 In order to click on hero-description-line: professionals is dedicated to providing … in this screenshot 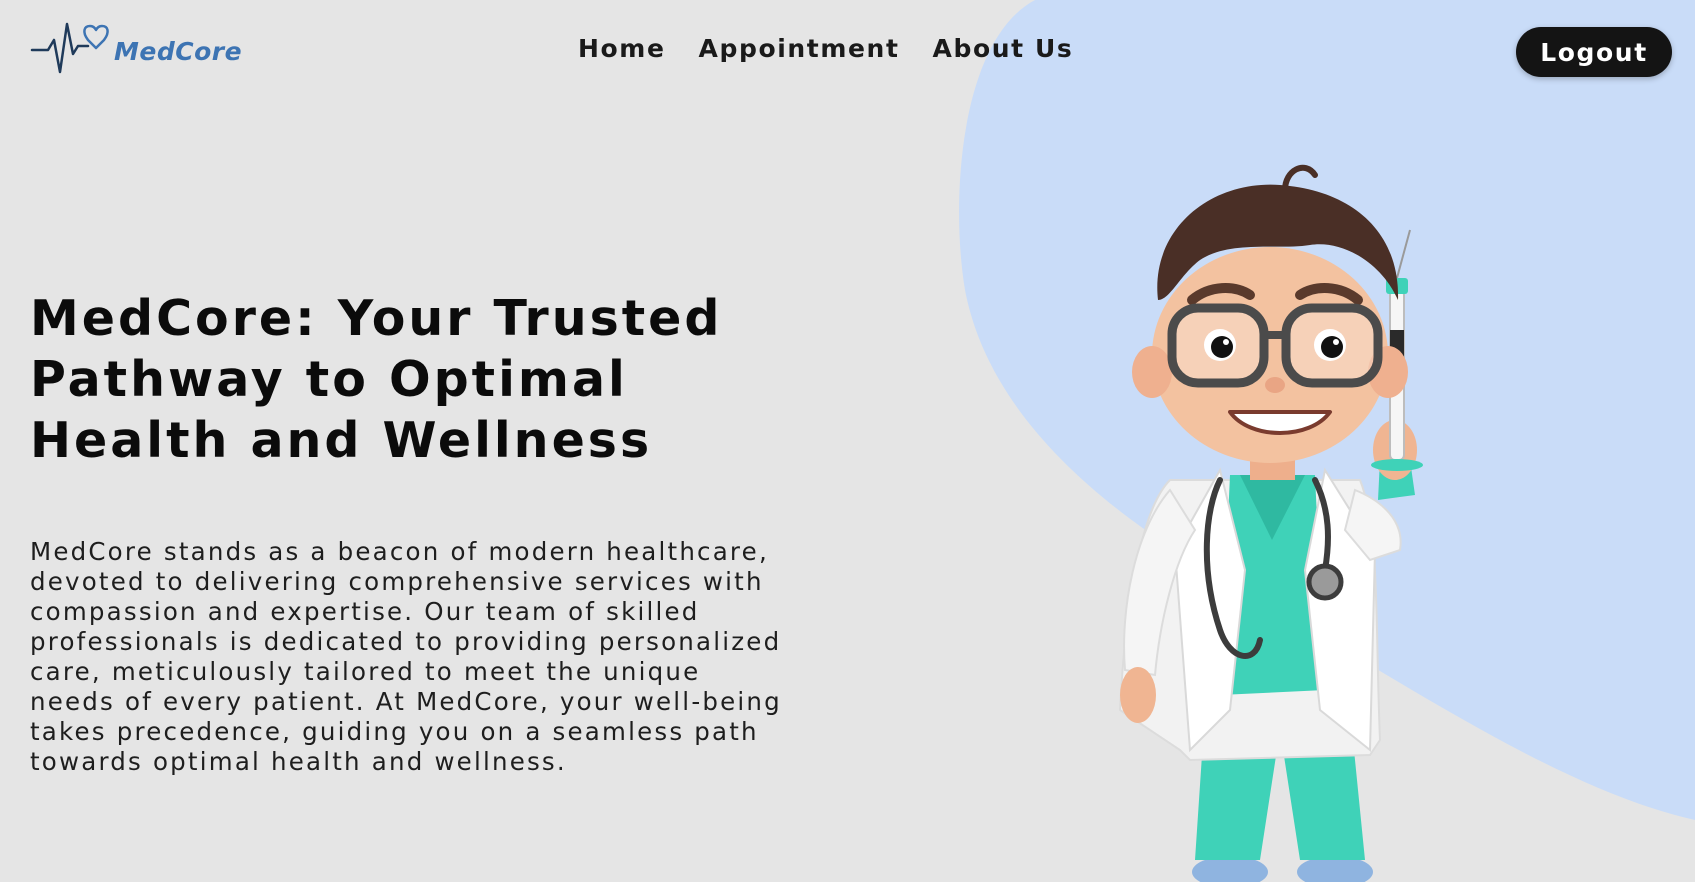, I will do `click(406, 641)`.